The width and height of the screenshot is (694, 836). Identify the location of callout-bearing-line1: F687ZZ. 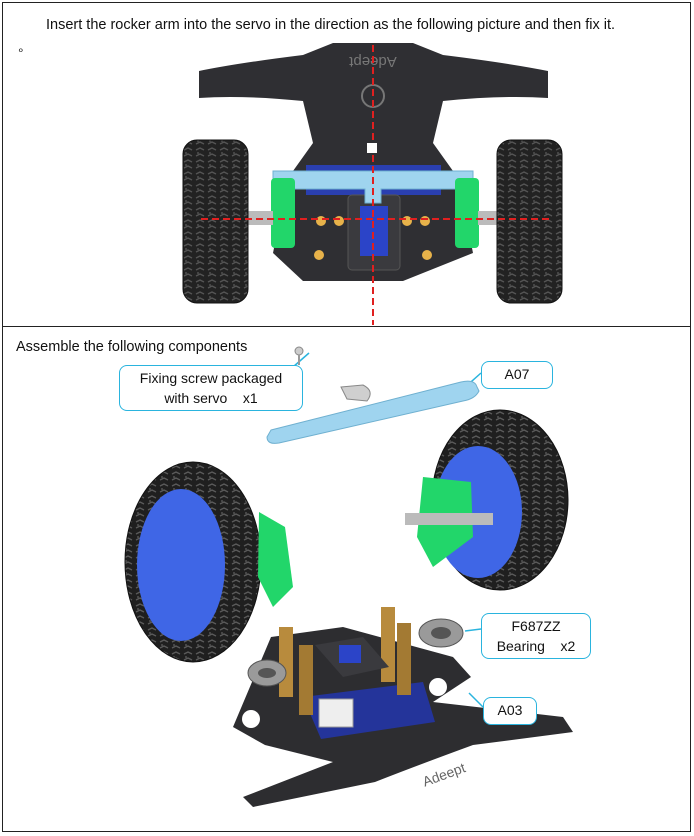
(536, 626).